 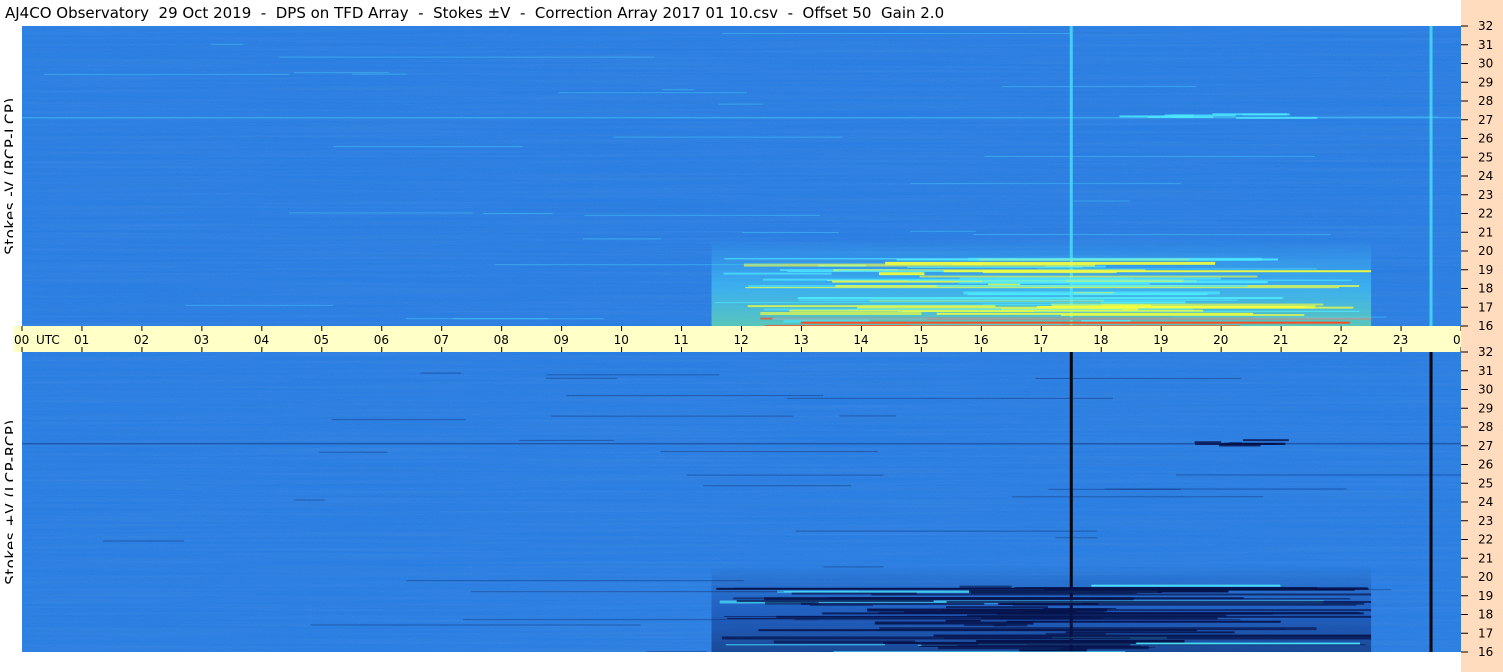 I want to click on time-tick-label: 19, so click(x=1160, y=340).